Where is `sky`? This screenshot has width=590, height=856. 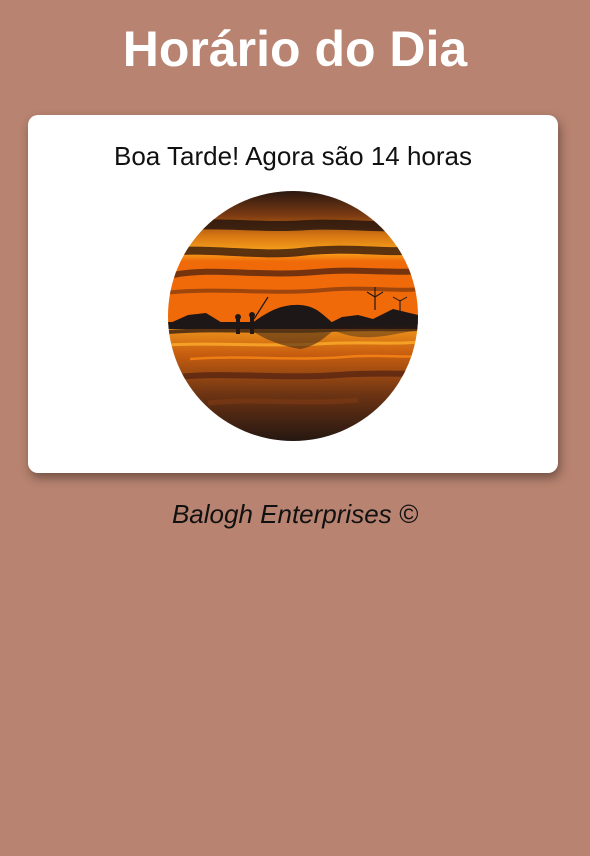 sky is located at coordinates (293, 257).